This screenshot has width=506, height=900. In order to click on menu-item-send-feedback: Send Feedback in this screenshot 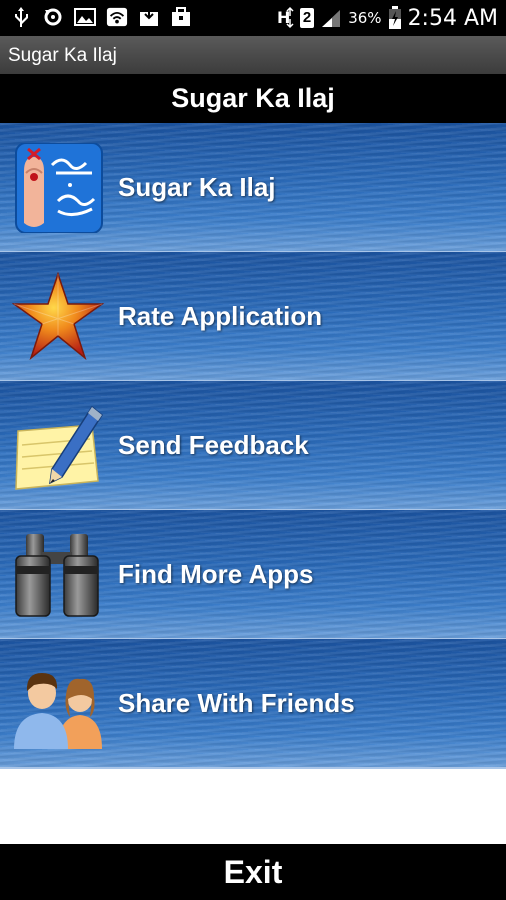, I will do `click(253, 446)`.